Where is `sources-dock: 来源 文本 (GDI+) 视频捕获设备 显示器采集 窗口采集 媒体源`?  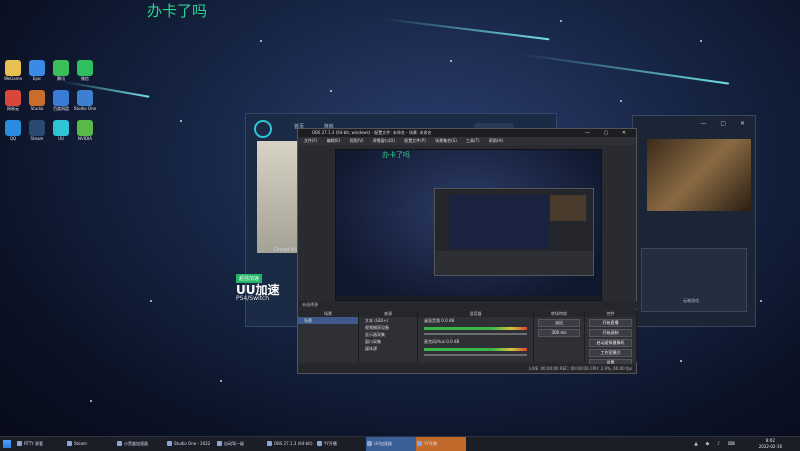 sources-dock: 来源 文本 (GDI+) 视频捕获设备 显示器采集 窗口采集 媒体源 is located at coordinates (388, 336).